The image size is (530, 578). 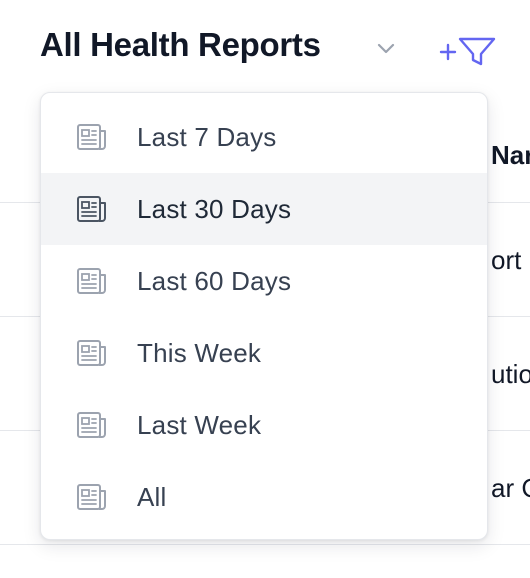 What do you see at coordinates (510, 155) in the screenshot?
I see `column-header-name: Nar` at bounding box center [510, 155].